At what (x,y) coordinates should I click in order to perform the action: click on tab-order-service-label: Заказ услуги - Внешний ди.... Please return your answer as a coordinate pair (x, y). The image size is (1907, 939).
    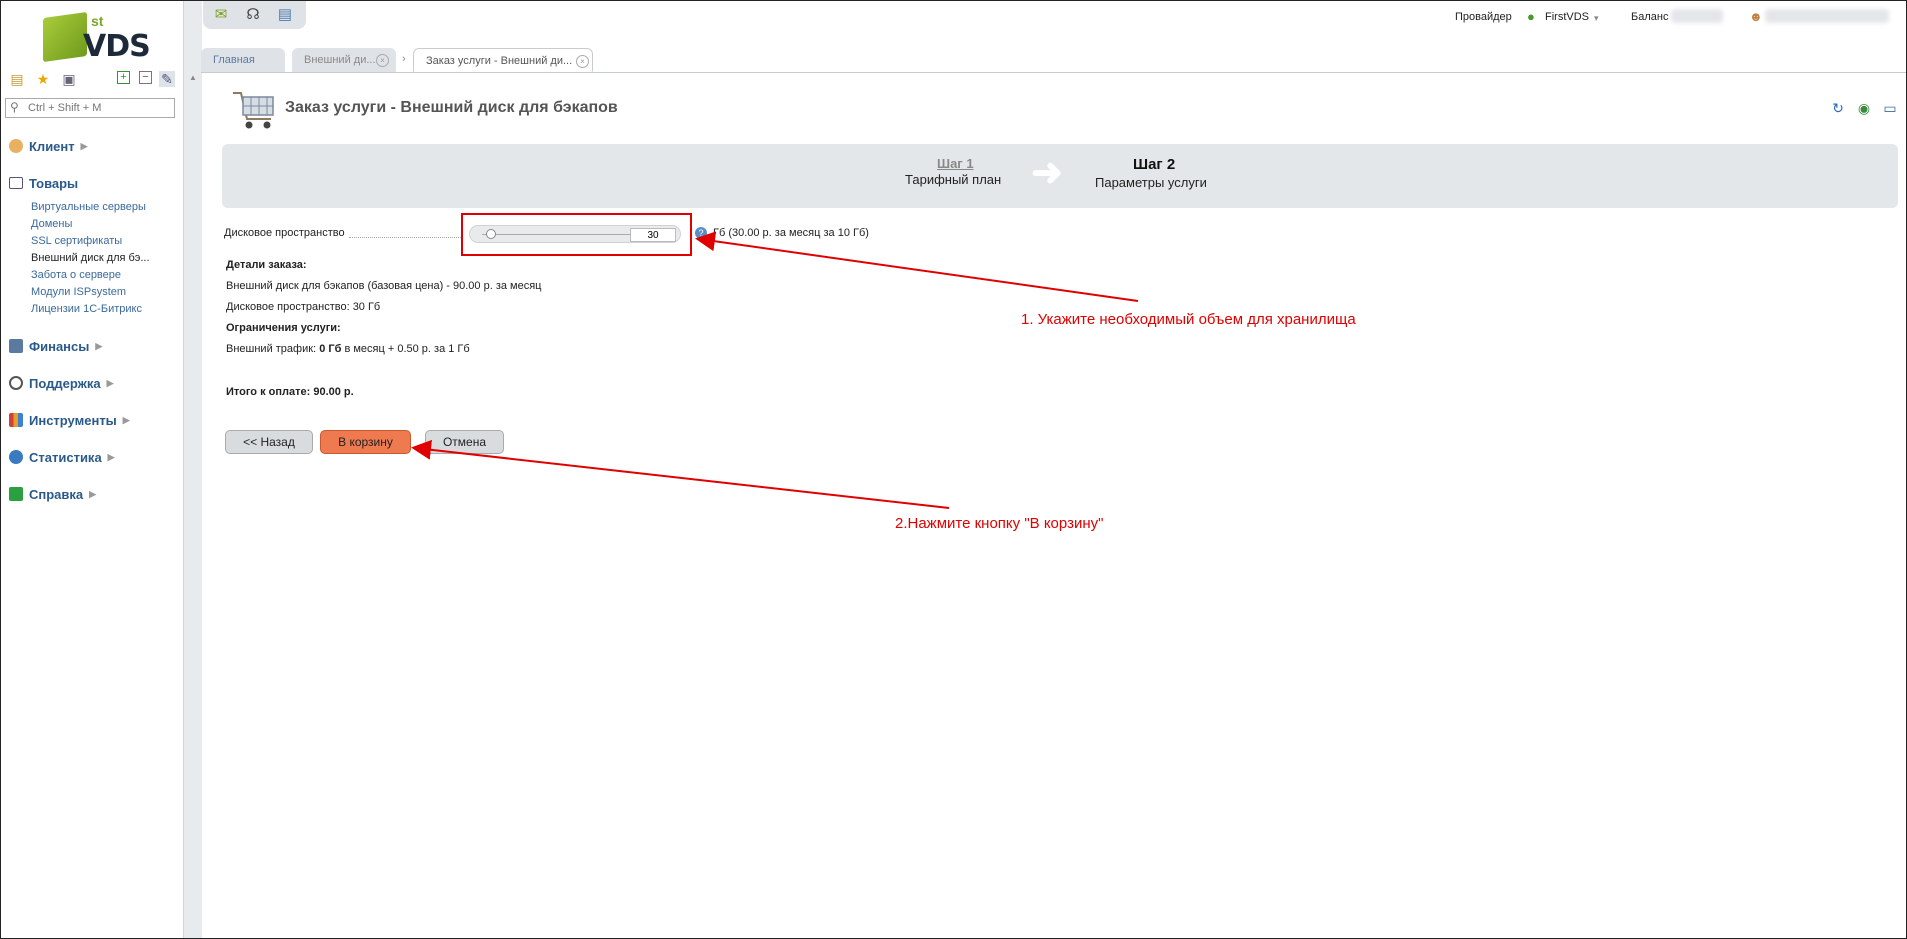
    Looking at the image, I should click on (499, 61).